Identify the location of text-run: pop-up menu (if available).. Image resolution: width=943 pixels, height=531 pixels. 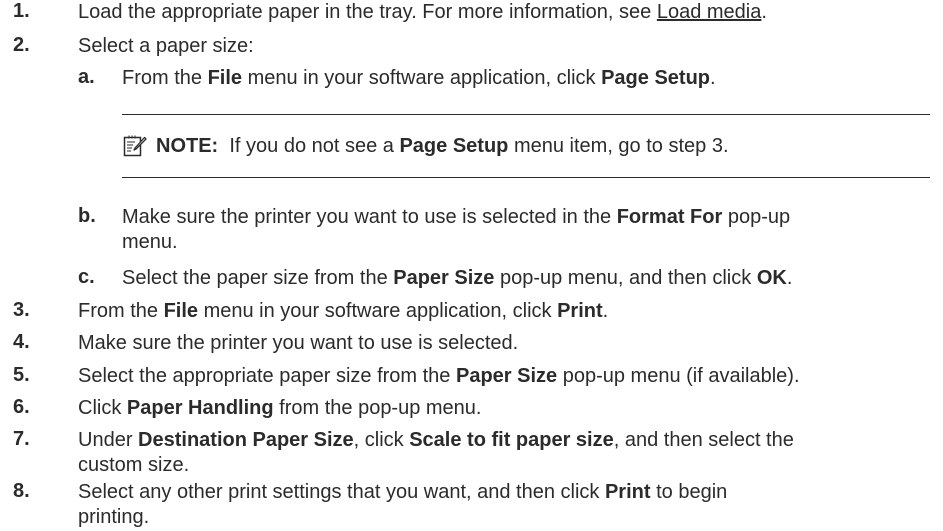
(678, 376).